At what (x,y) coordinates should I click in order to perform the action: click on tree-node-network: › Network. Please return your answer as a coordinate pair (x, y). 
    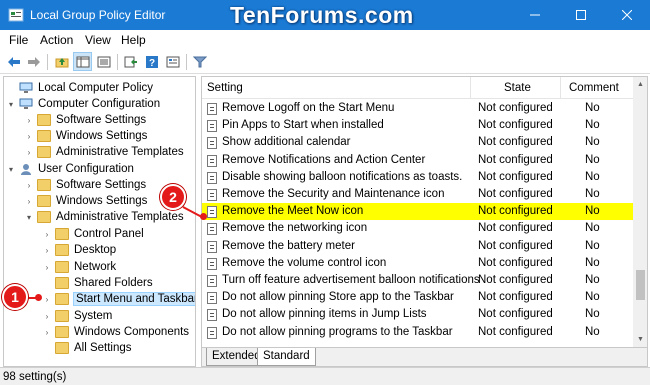
    Looking at the image, I should click on (79, 267).